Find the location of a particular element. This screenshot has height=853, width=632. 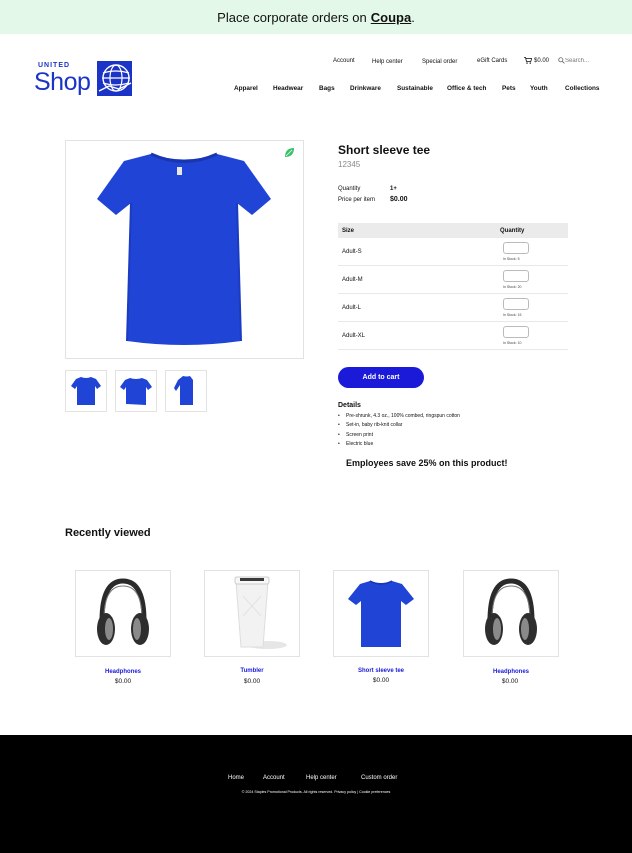

nav-bags: Bags is located at coordinates (327, 88).